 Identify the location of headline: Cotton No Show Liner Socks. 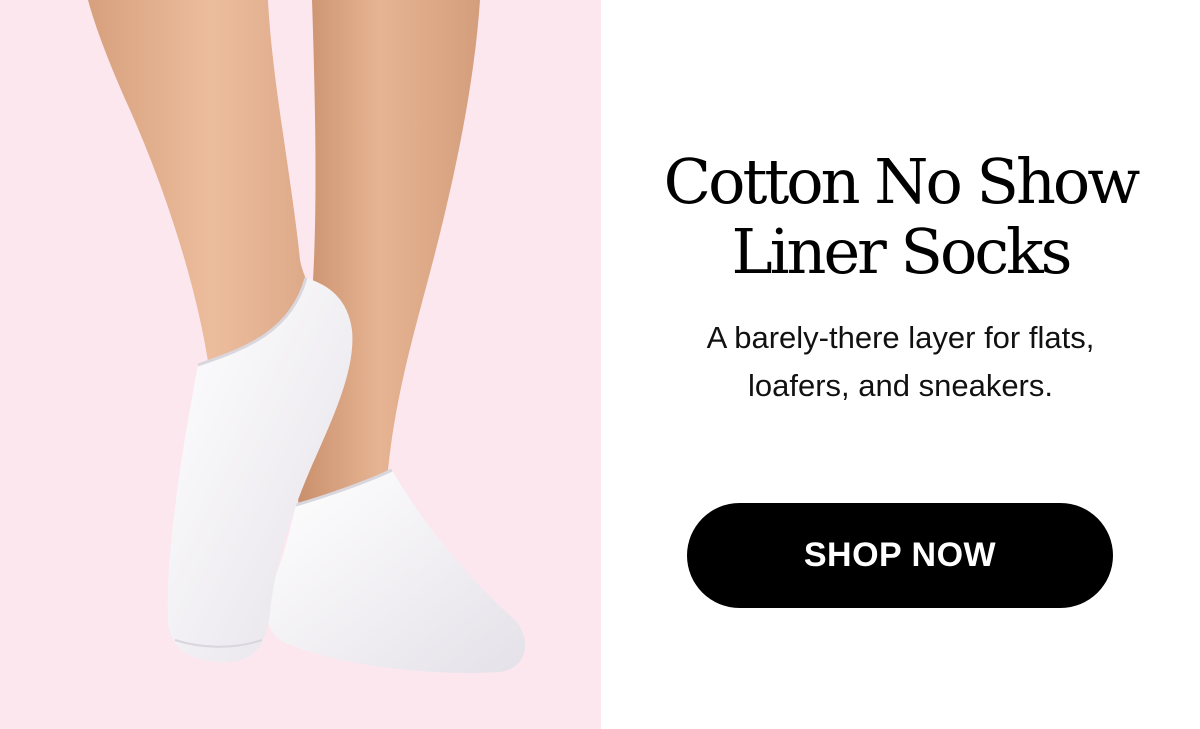
(900, 217).